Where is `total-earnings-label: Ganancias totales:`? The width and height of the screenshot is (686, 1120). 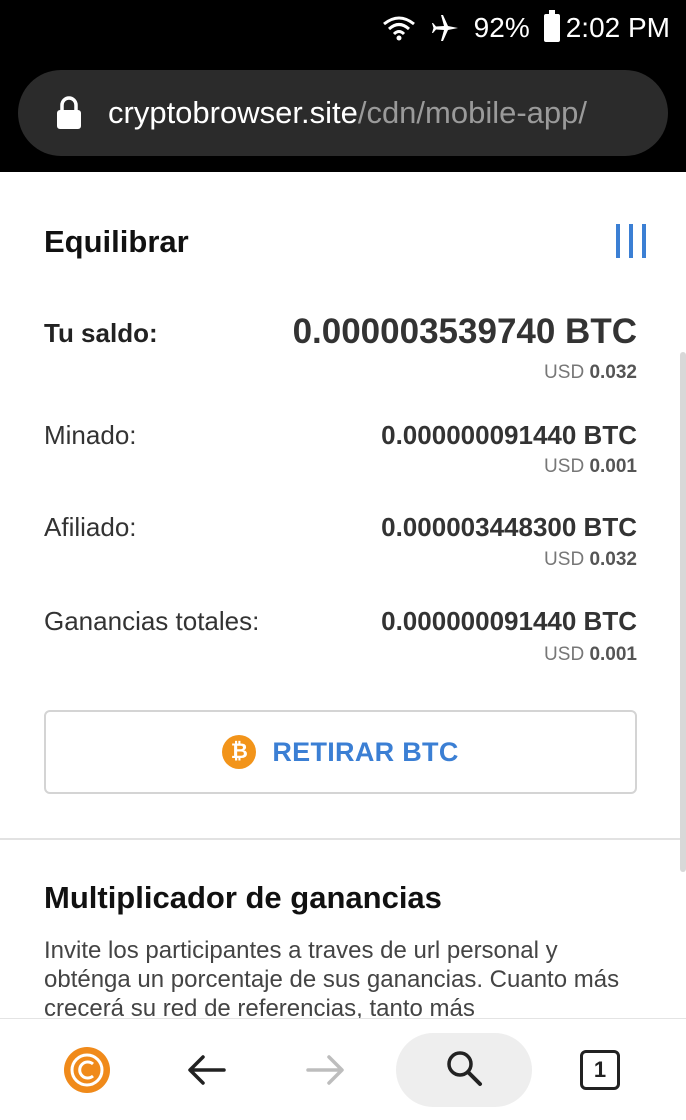 total-earnings-label: Ganancias totales: is located at coordinates (152, 621).